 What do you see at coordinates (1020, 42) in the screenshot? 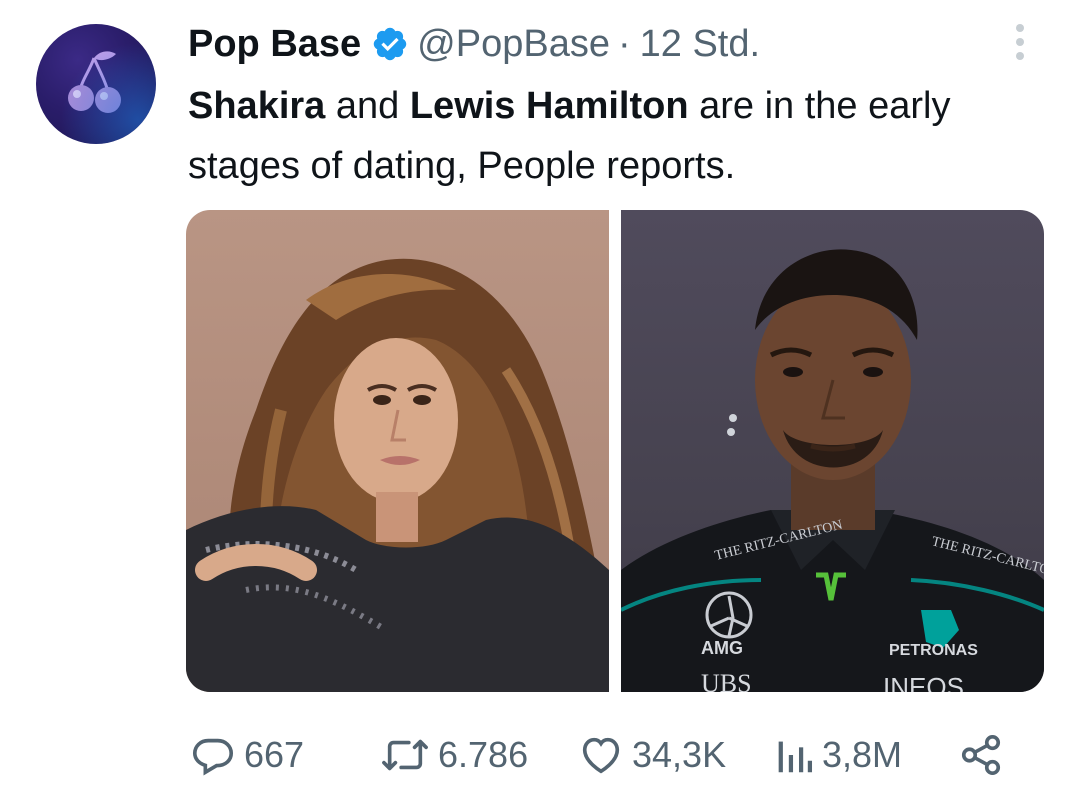
I see `more-options-button` at bounding box center [1020, 42].